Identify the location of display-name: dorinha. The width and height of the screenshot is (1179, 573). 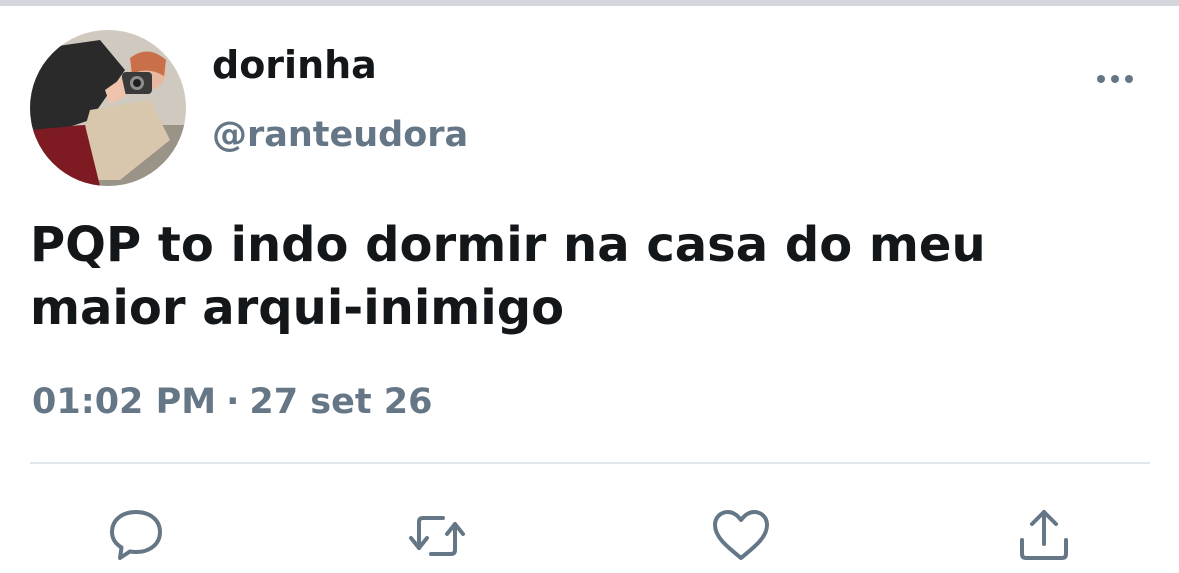
(294, 65).